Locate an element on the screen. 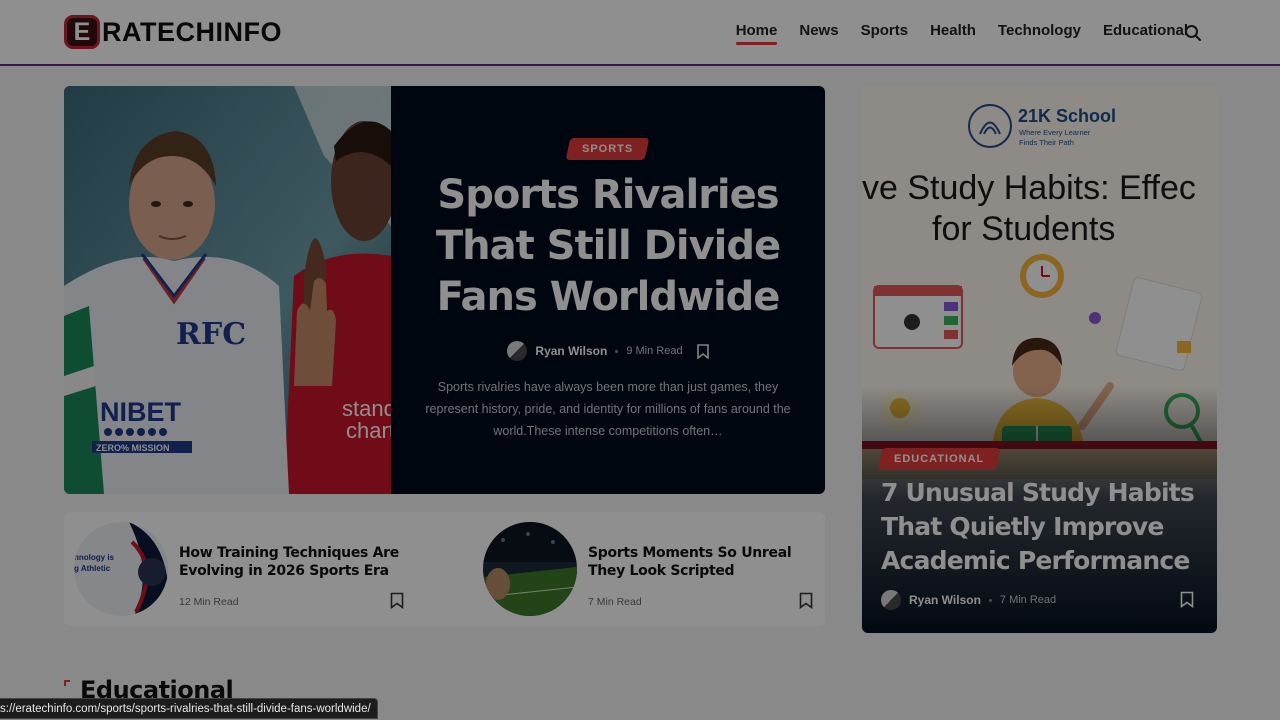  article-thumbnail: hnology is g Athletic is located at coordinates (121, 569).